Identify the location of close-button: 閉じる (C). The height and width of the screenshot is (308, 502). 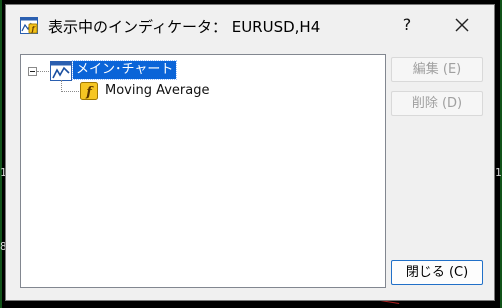
(437, 272).